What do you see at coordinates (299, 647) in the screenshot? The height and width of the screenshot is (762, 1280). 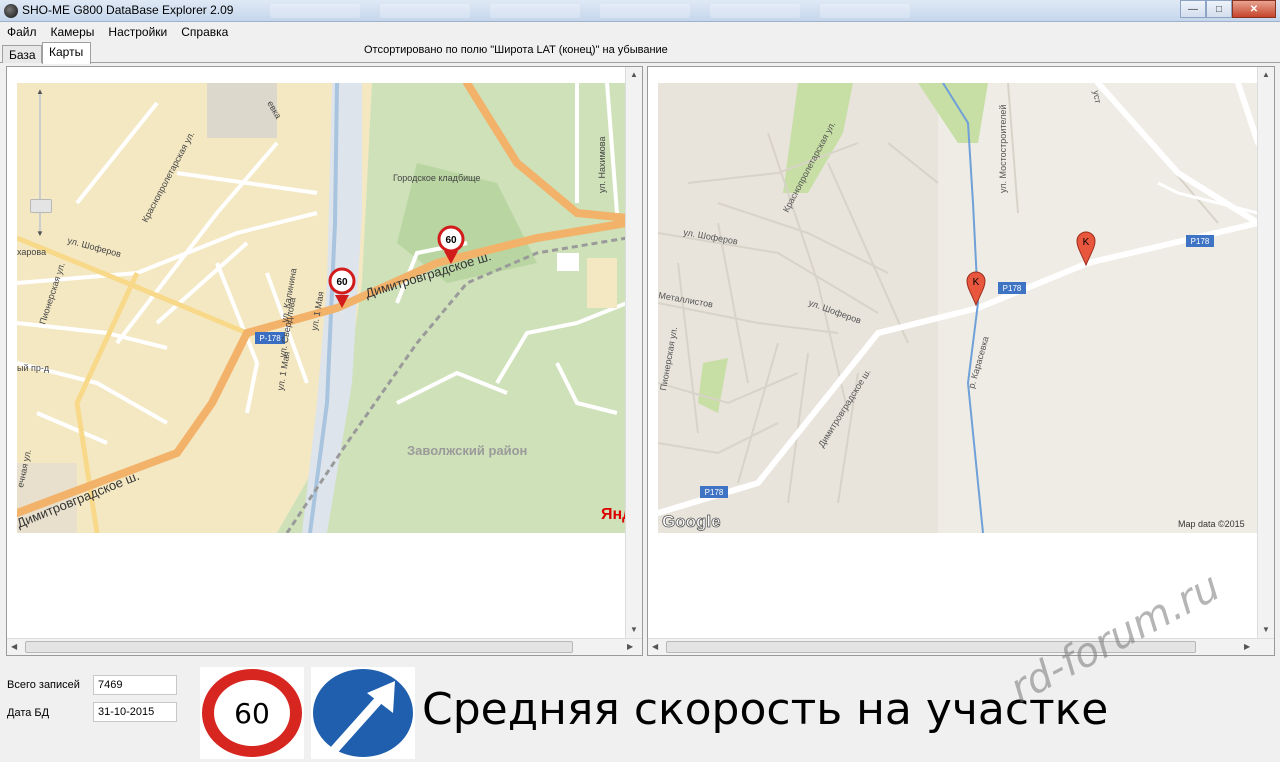 I see `scroll-thumb` at bounding box center [299, 647].